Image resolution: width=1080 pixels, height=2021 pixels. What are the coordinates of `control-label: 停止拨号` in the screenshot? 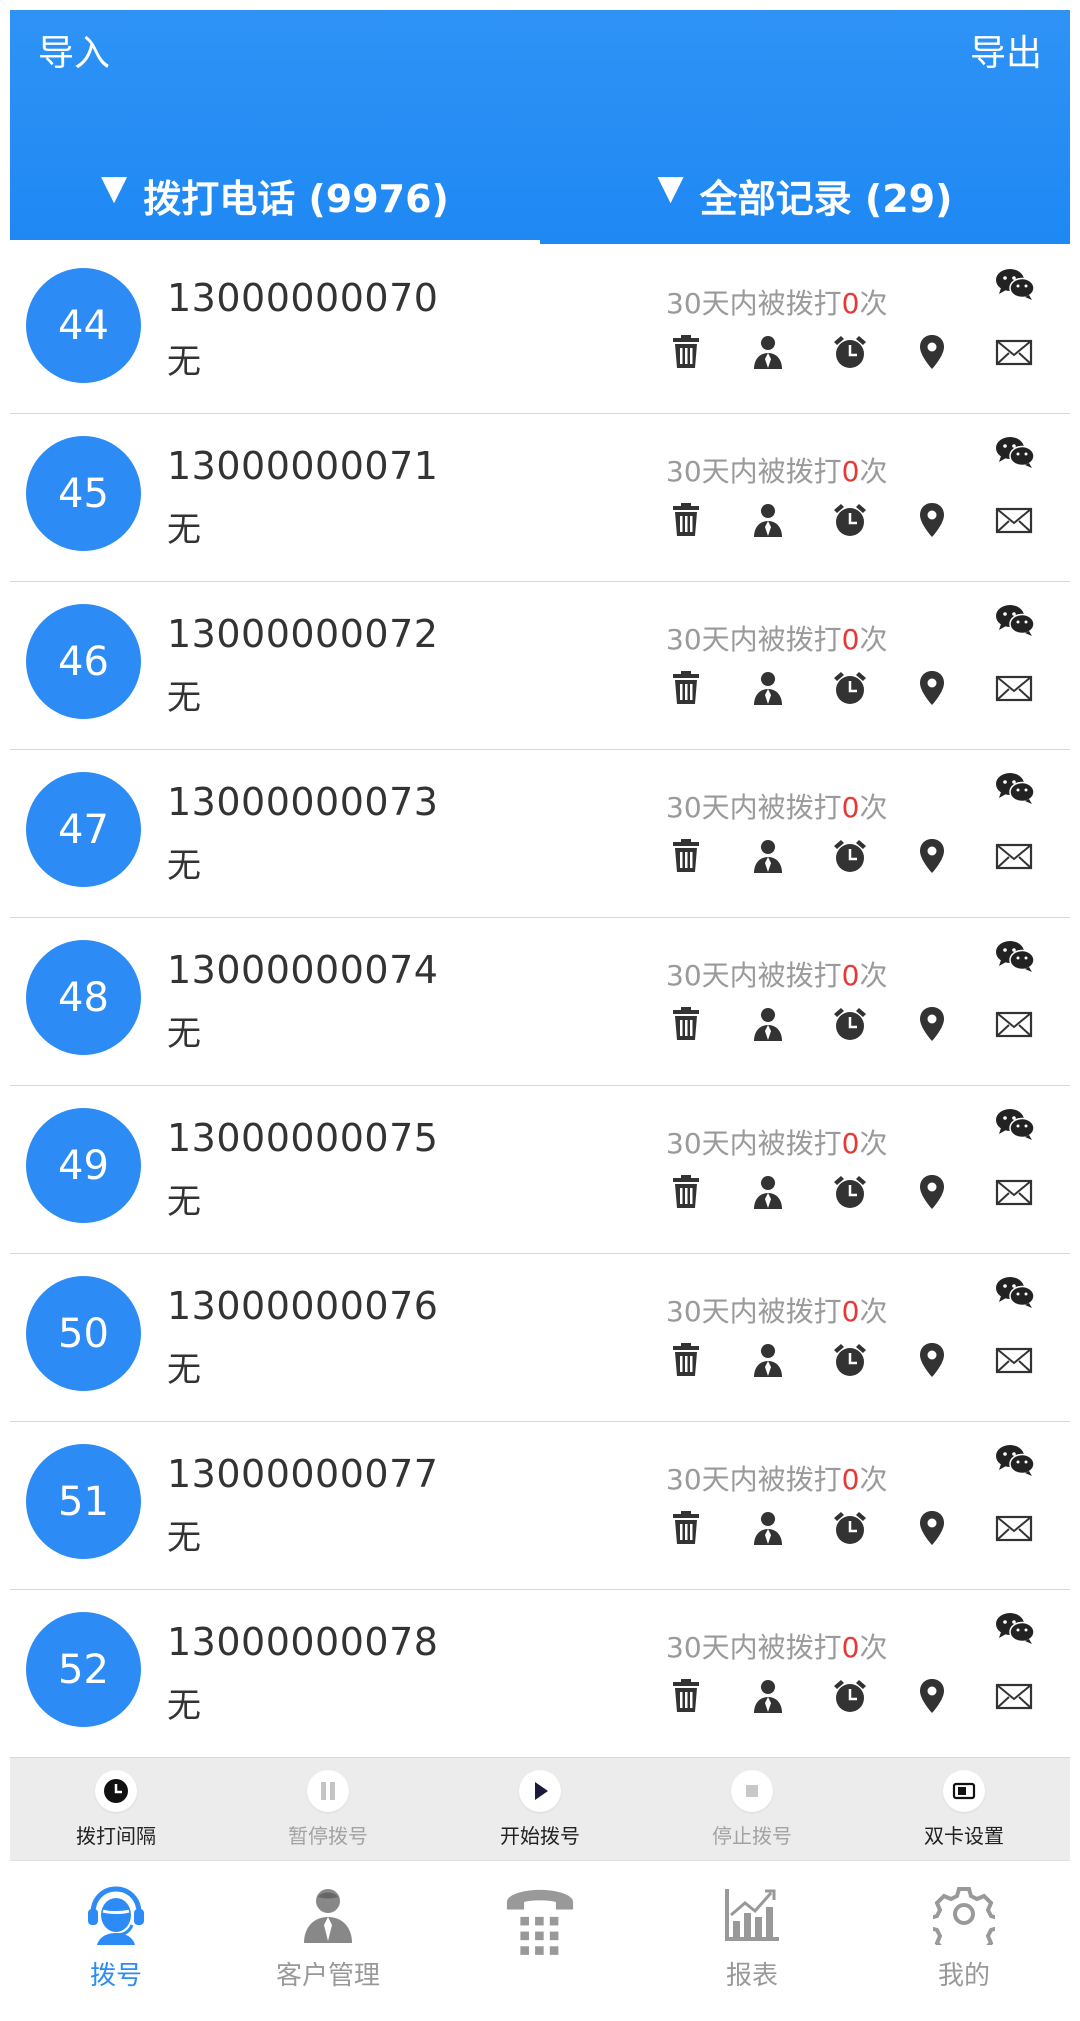 It's located at (752, 1836).